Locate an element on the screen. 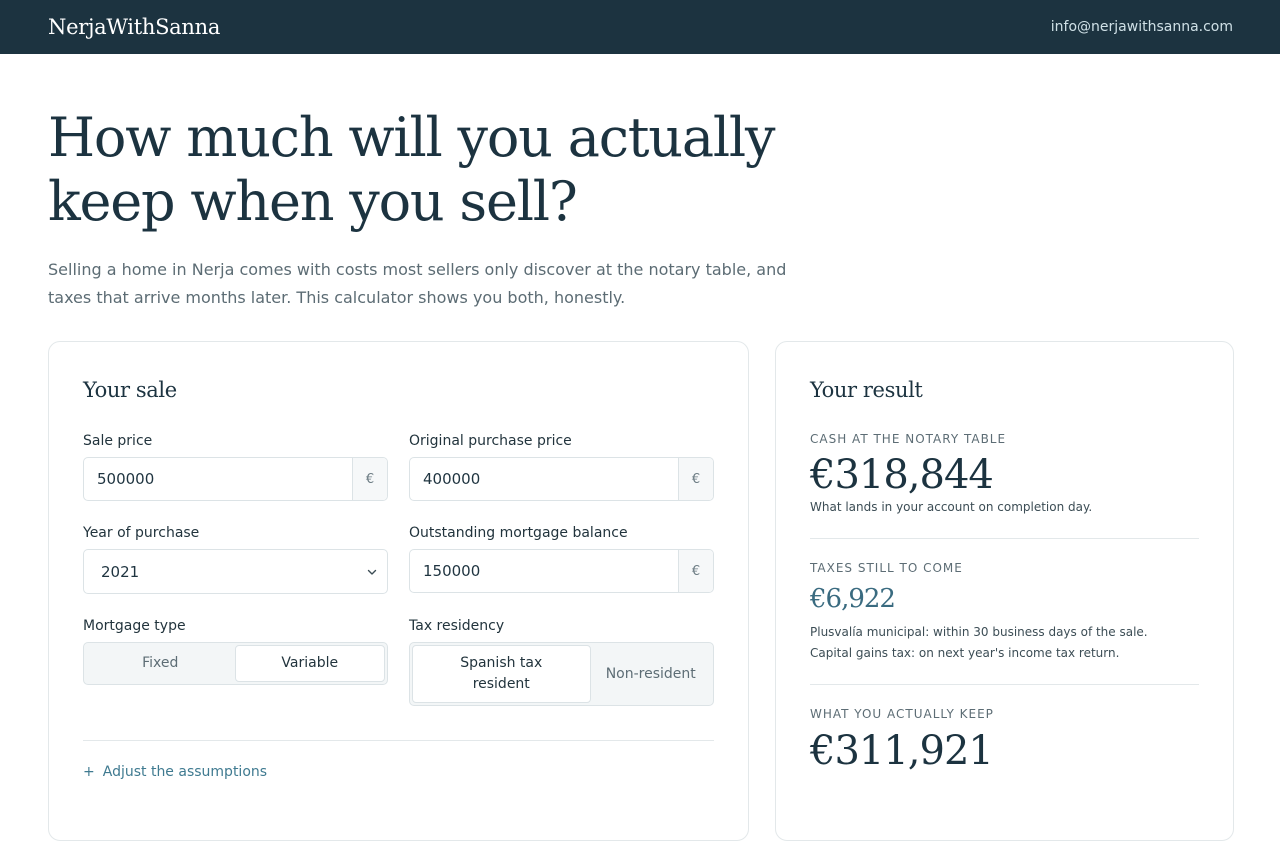 The width and height of the screenshot is (1280, 841). result-card-title: Your result is located at coordinates (866, 390).